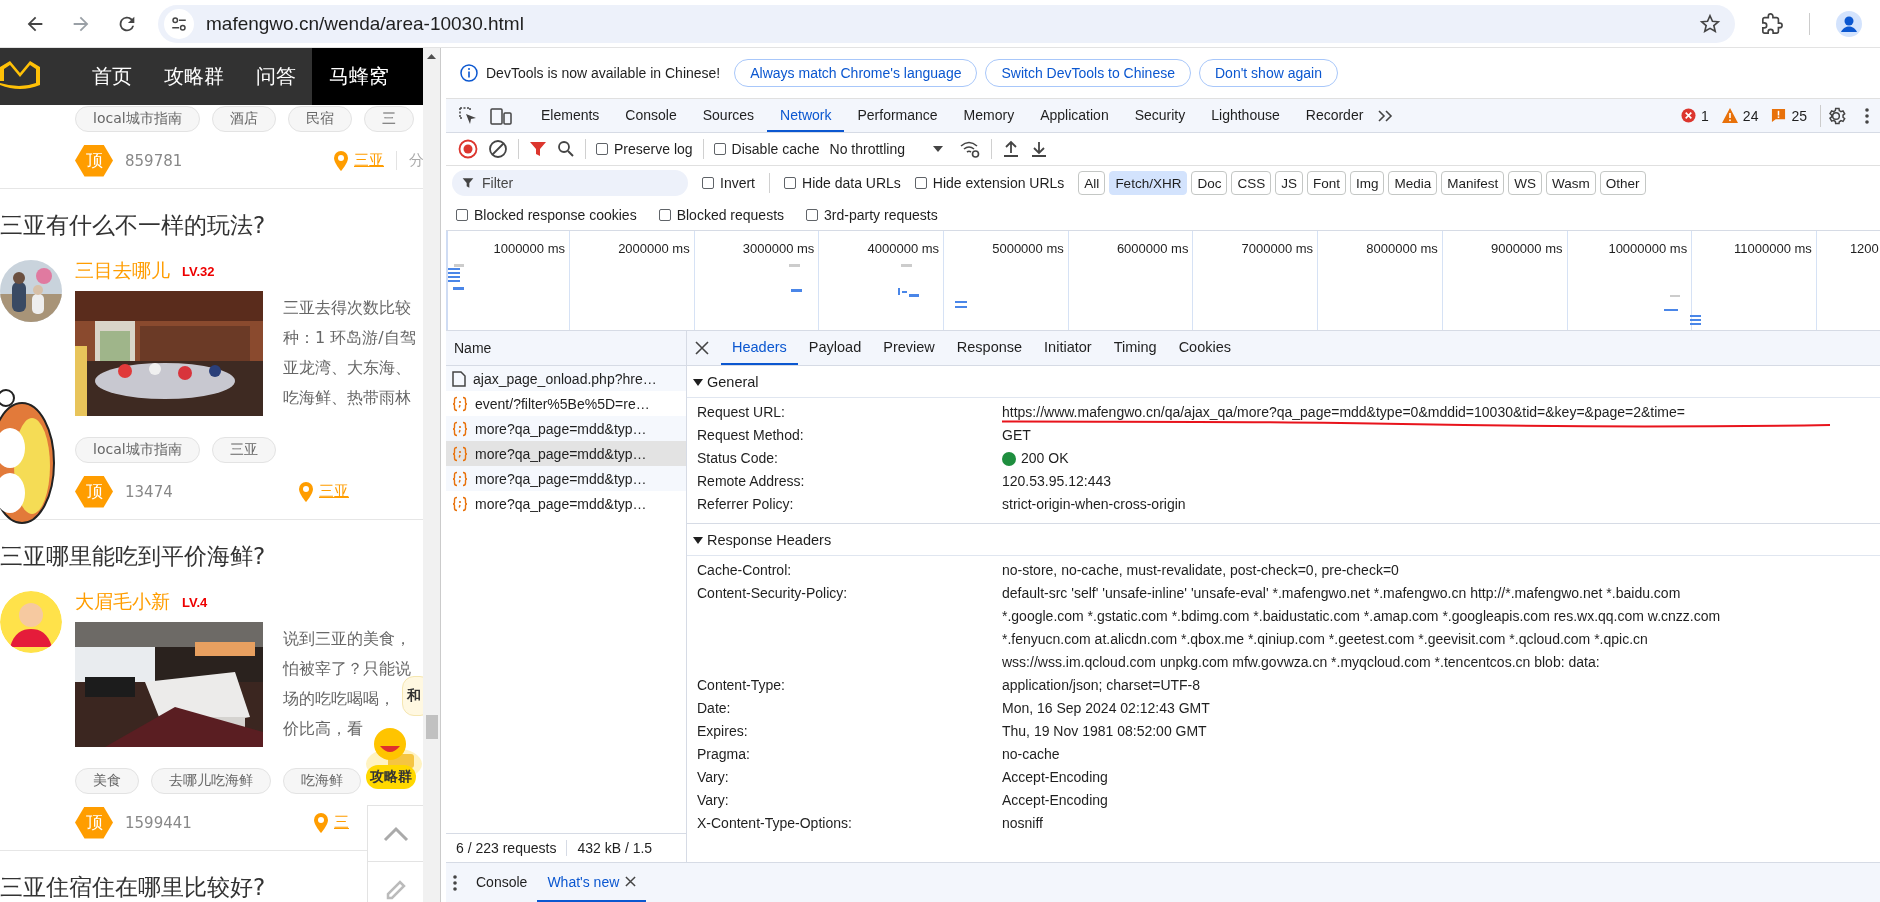  I want to click on filter-checkbox: Blocked requests, so click(721, 215).